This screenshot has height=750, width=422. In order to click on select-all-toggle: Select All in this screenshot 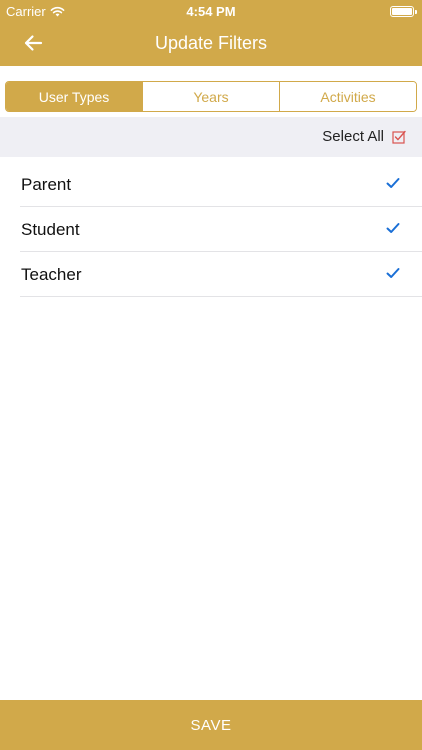, I will do `click(364, 136)`.